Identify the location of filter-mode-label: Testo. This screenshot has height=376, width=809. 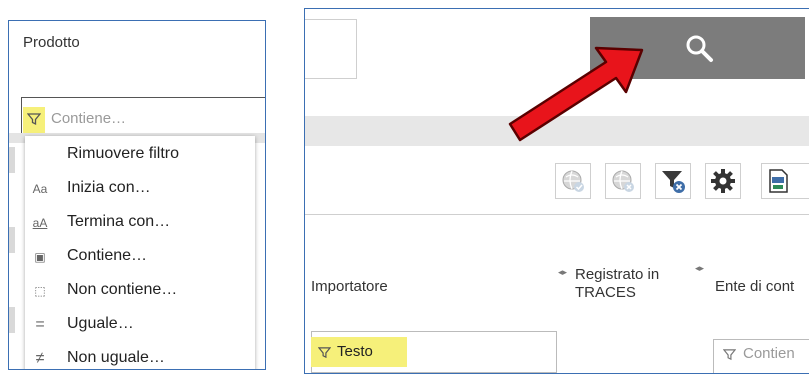
(355, 351).